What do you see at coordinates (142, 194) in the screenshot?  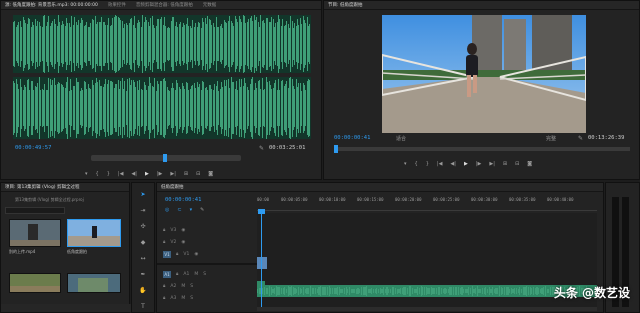 I see `selection-tool-icon: ➤` at bounding box center [142, 194].